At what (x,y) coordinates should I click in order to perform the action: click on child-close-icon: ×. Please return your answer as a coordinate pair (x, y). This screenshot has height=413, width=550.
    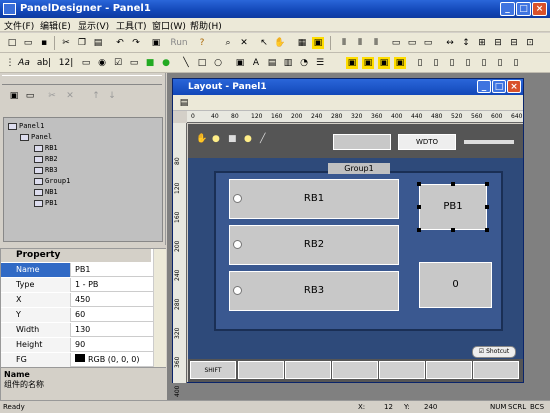
    Looking at the image, I should click on (514, 86).